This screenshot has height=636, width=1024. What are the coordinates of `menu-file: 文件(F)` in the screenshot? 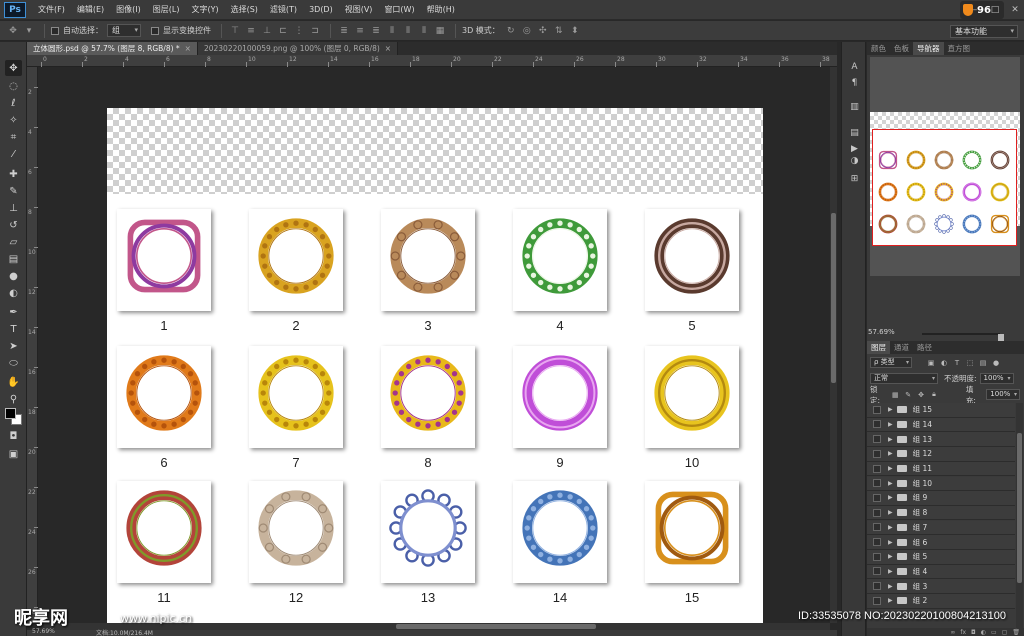 It's located at (51, 9).